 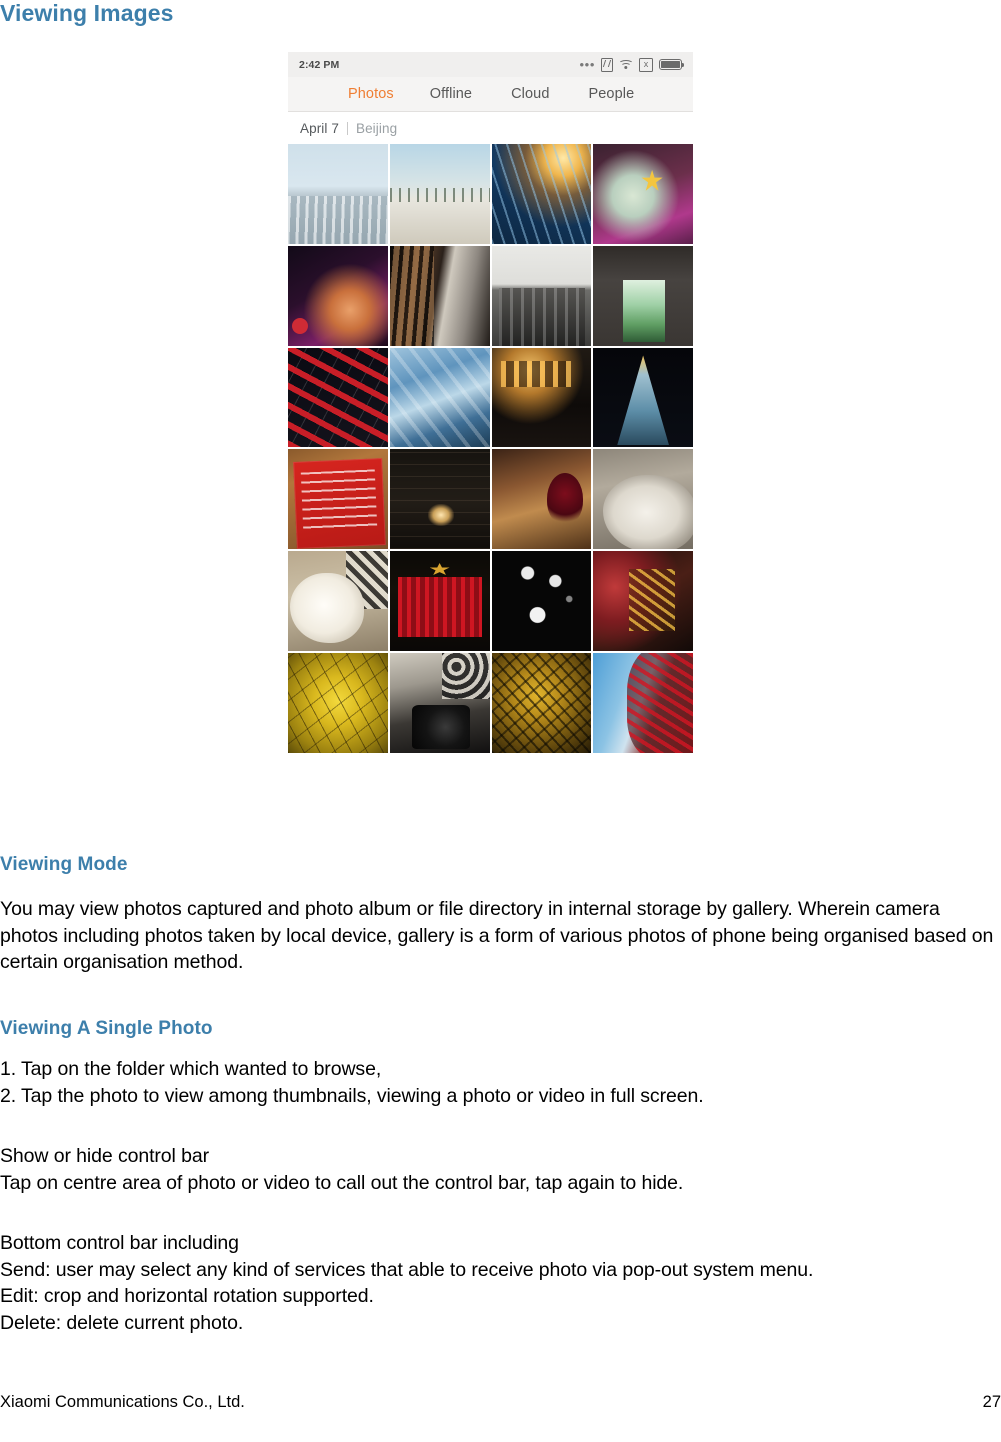 I want to click on photo-thumbnail-white-dog-portrait, so click(x=643, y=499).